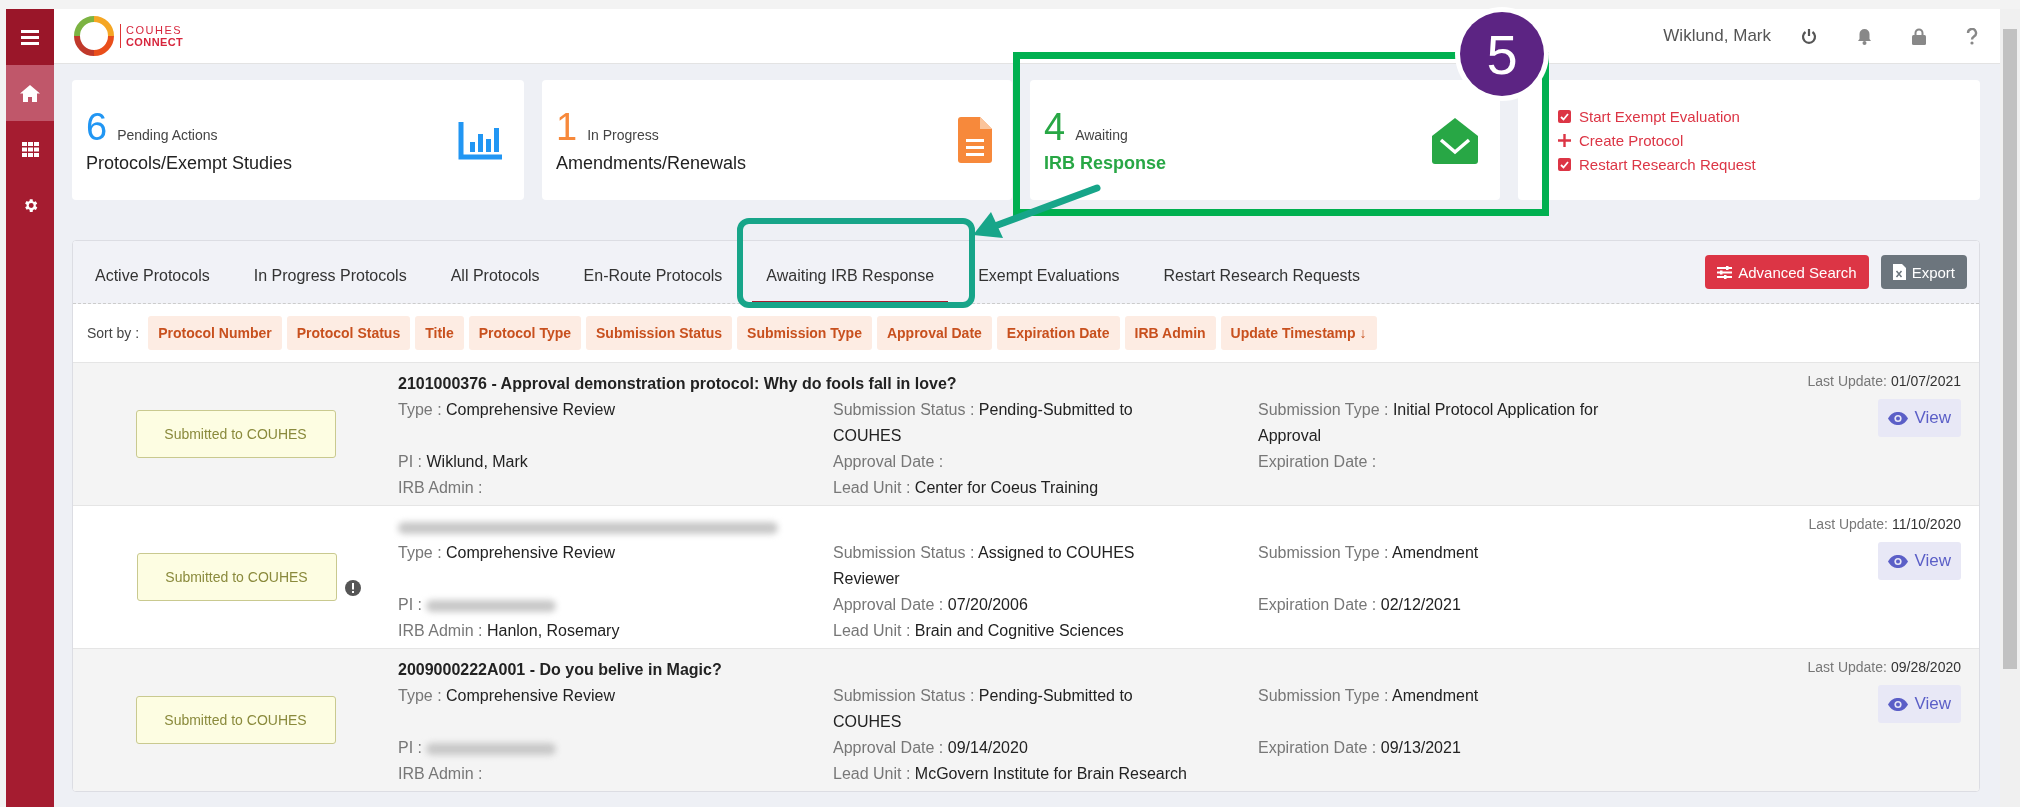  Describe the element at coordinates (97, 126) in the screenshot. I see `count: 6` at that location.